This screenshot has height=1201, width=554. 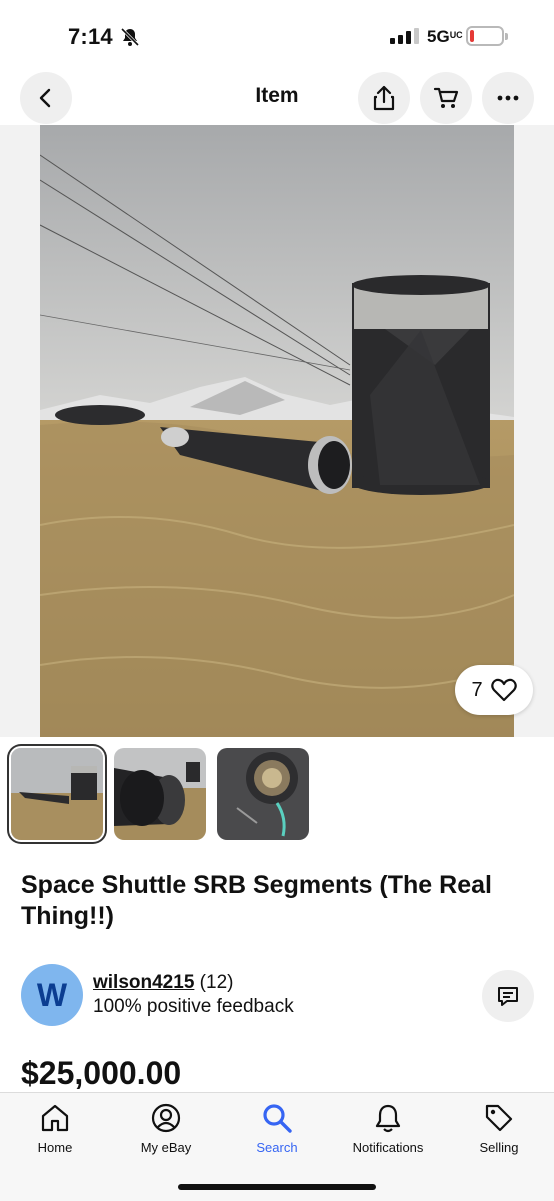 I want to click on signal-icon, so click(x=404, y=36).